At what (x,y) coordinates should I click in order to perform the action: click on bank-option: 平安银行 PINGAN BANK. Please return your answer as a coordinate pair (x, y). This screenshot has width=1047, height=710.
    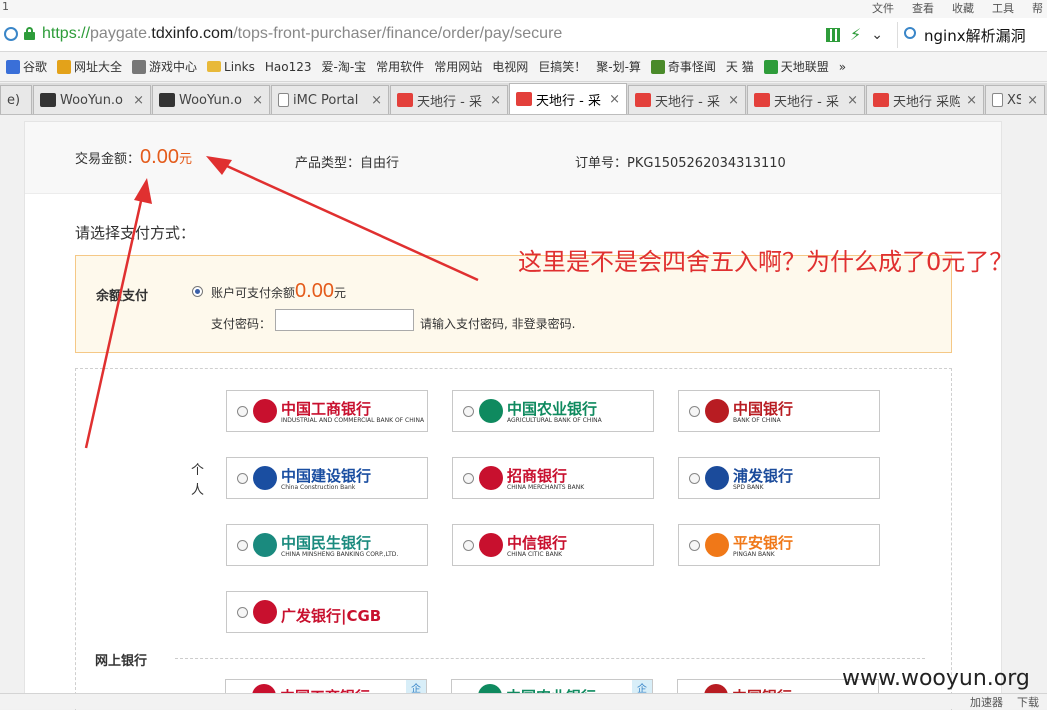
    Looking at the image, I should click on (779, 545).